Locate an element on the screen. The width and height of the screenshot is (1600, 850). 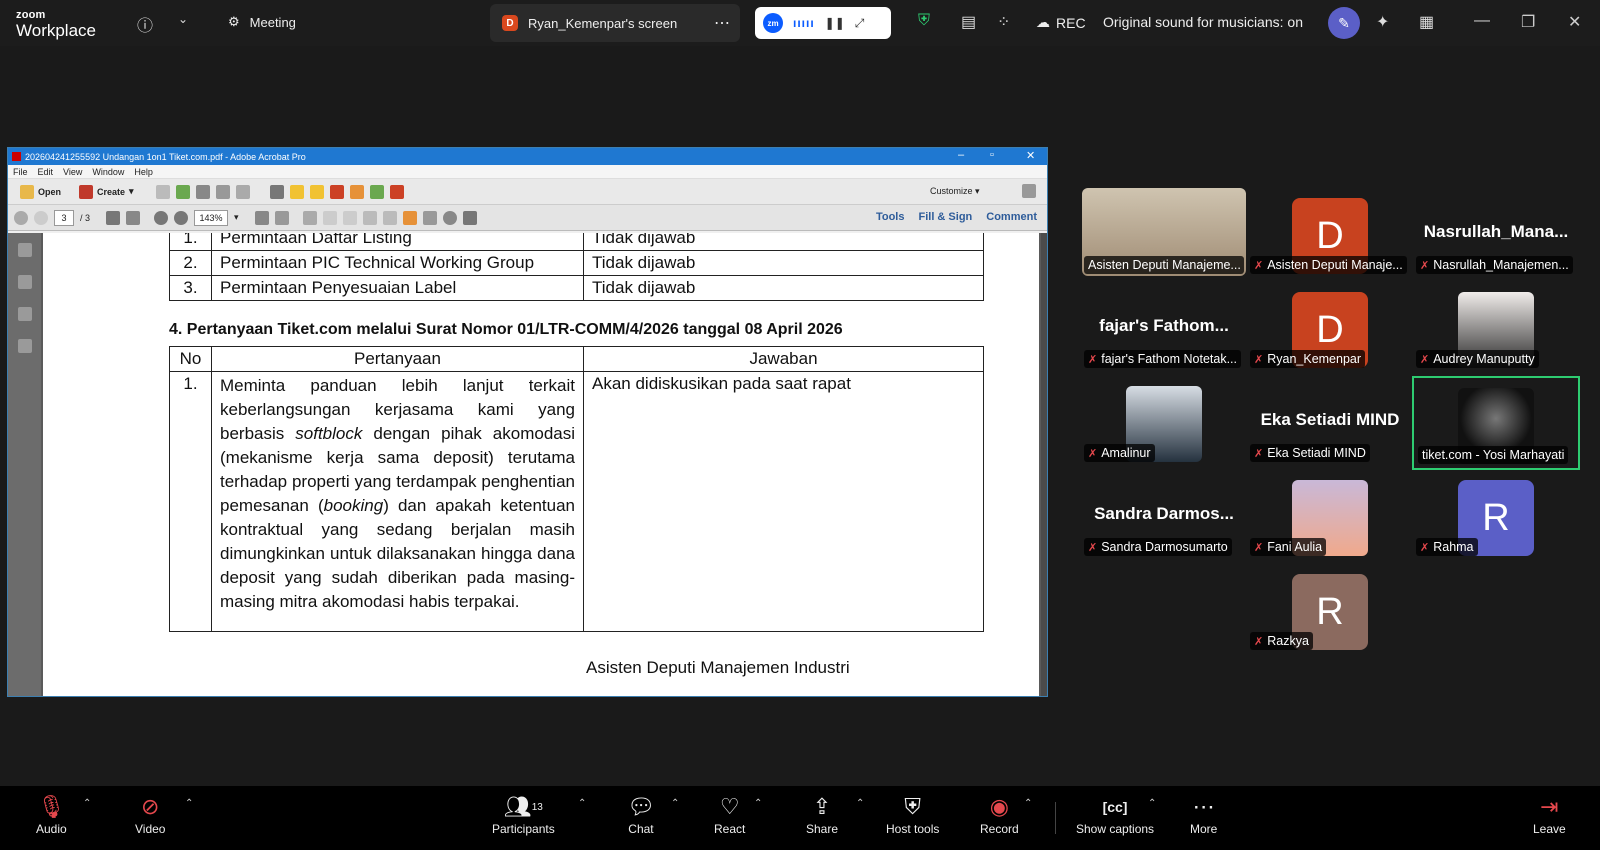
page-thumbnails-icon is located at coordinates (24, 250).